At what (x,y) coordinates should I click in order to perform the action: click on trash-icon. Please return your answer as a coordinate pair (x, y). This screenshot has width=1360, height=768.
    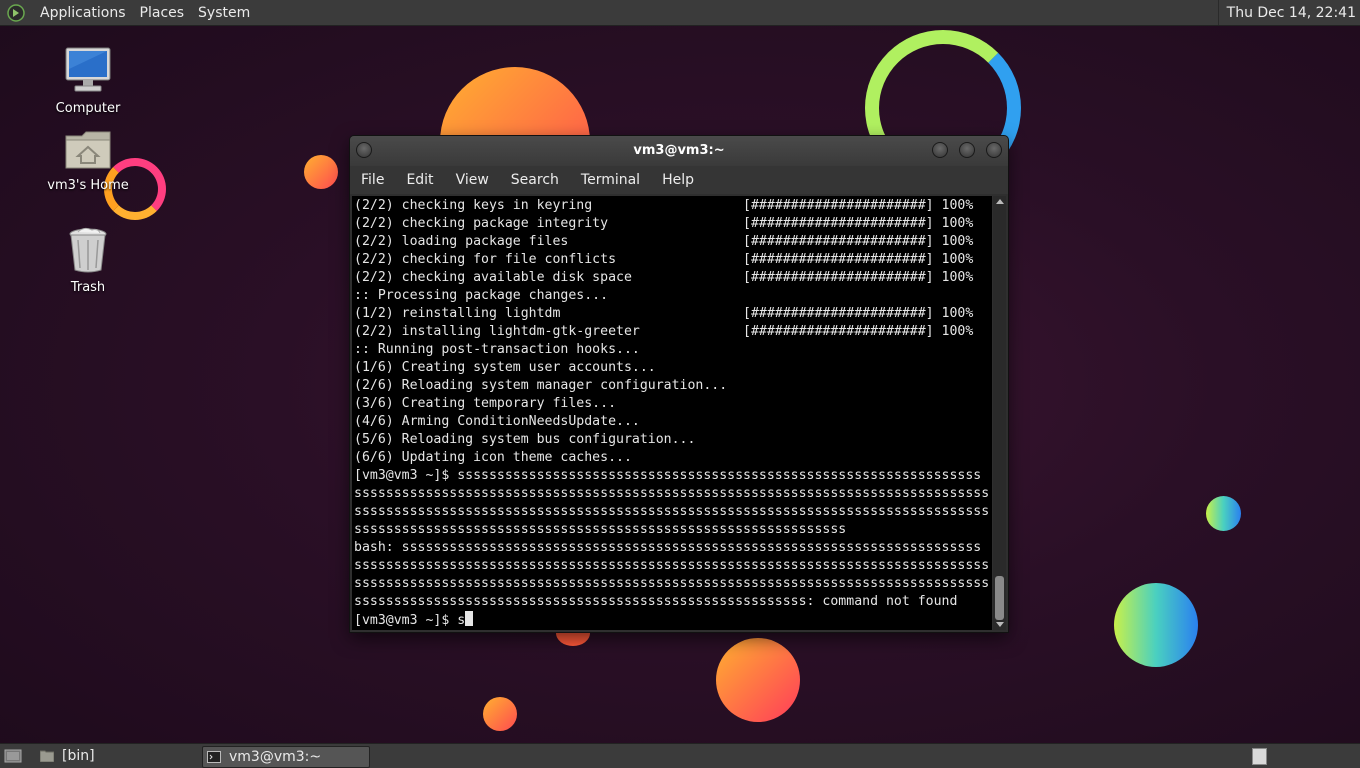
    Looking at the image, I should click on (88, 250).